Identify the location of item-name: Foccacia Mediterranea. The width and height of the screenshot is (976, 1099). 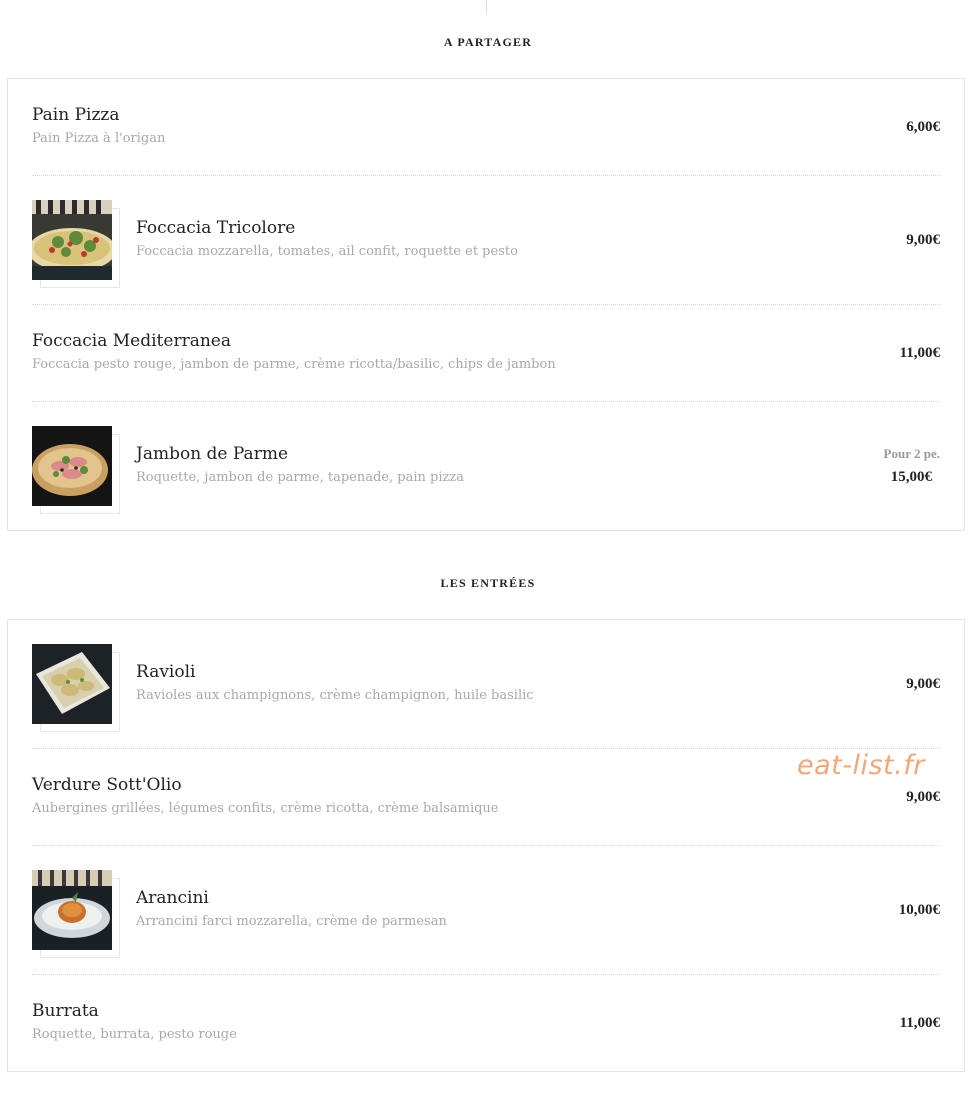
(131, 341).